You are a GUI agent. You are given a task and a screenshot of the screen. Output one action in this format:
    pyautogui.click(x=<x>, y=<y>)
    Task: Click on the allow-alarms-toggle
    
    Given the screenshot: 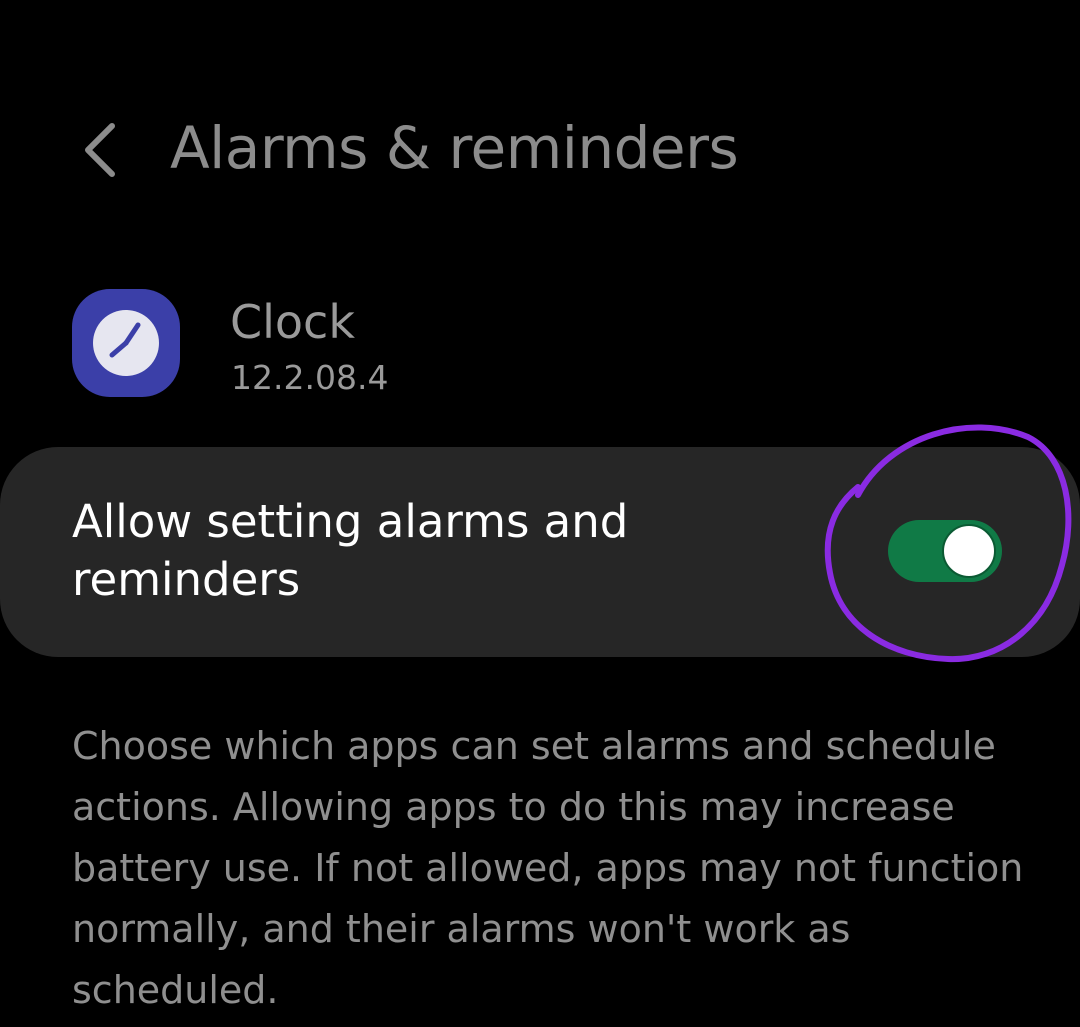 What is the action you would take?
    pyautogui.click(x=945, y=551)
    